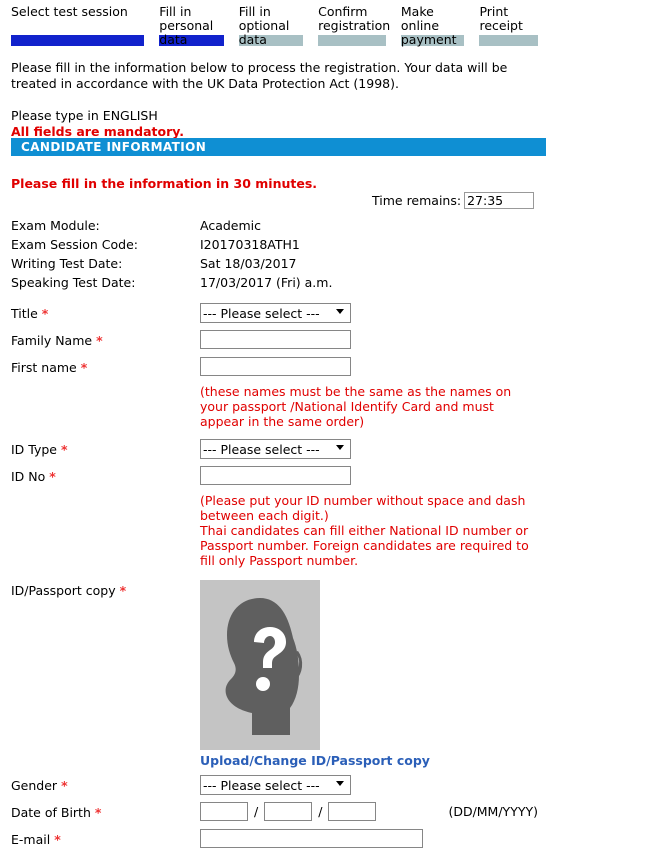 This screenshot has width=655, height=856. Describe the element at coordinates (425, 760) in the screenshot. I see `upload-id-copy-link: Upload/Change ID/Passport copy` at that location.